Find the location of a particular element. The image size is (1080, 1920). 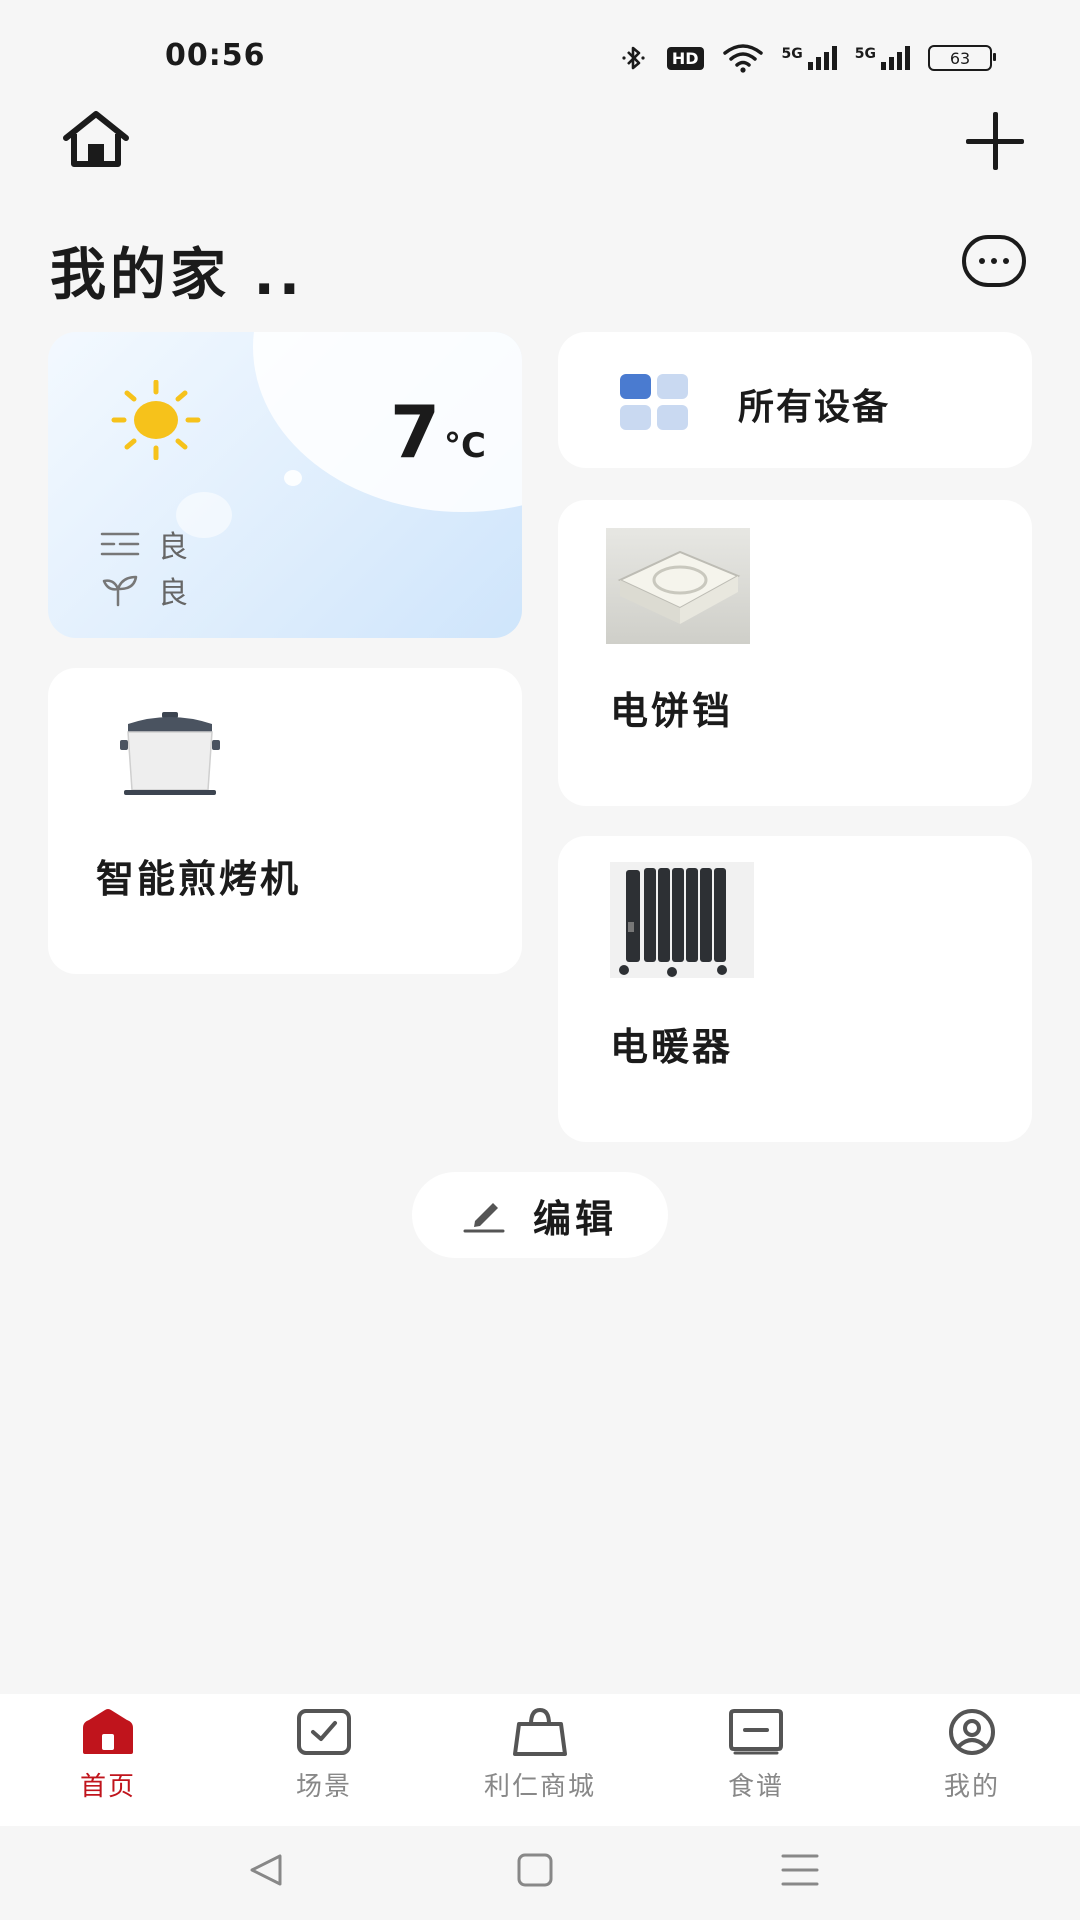

device-name: 电暖器 is located at coordinates (672, 1047).